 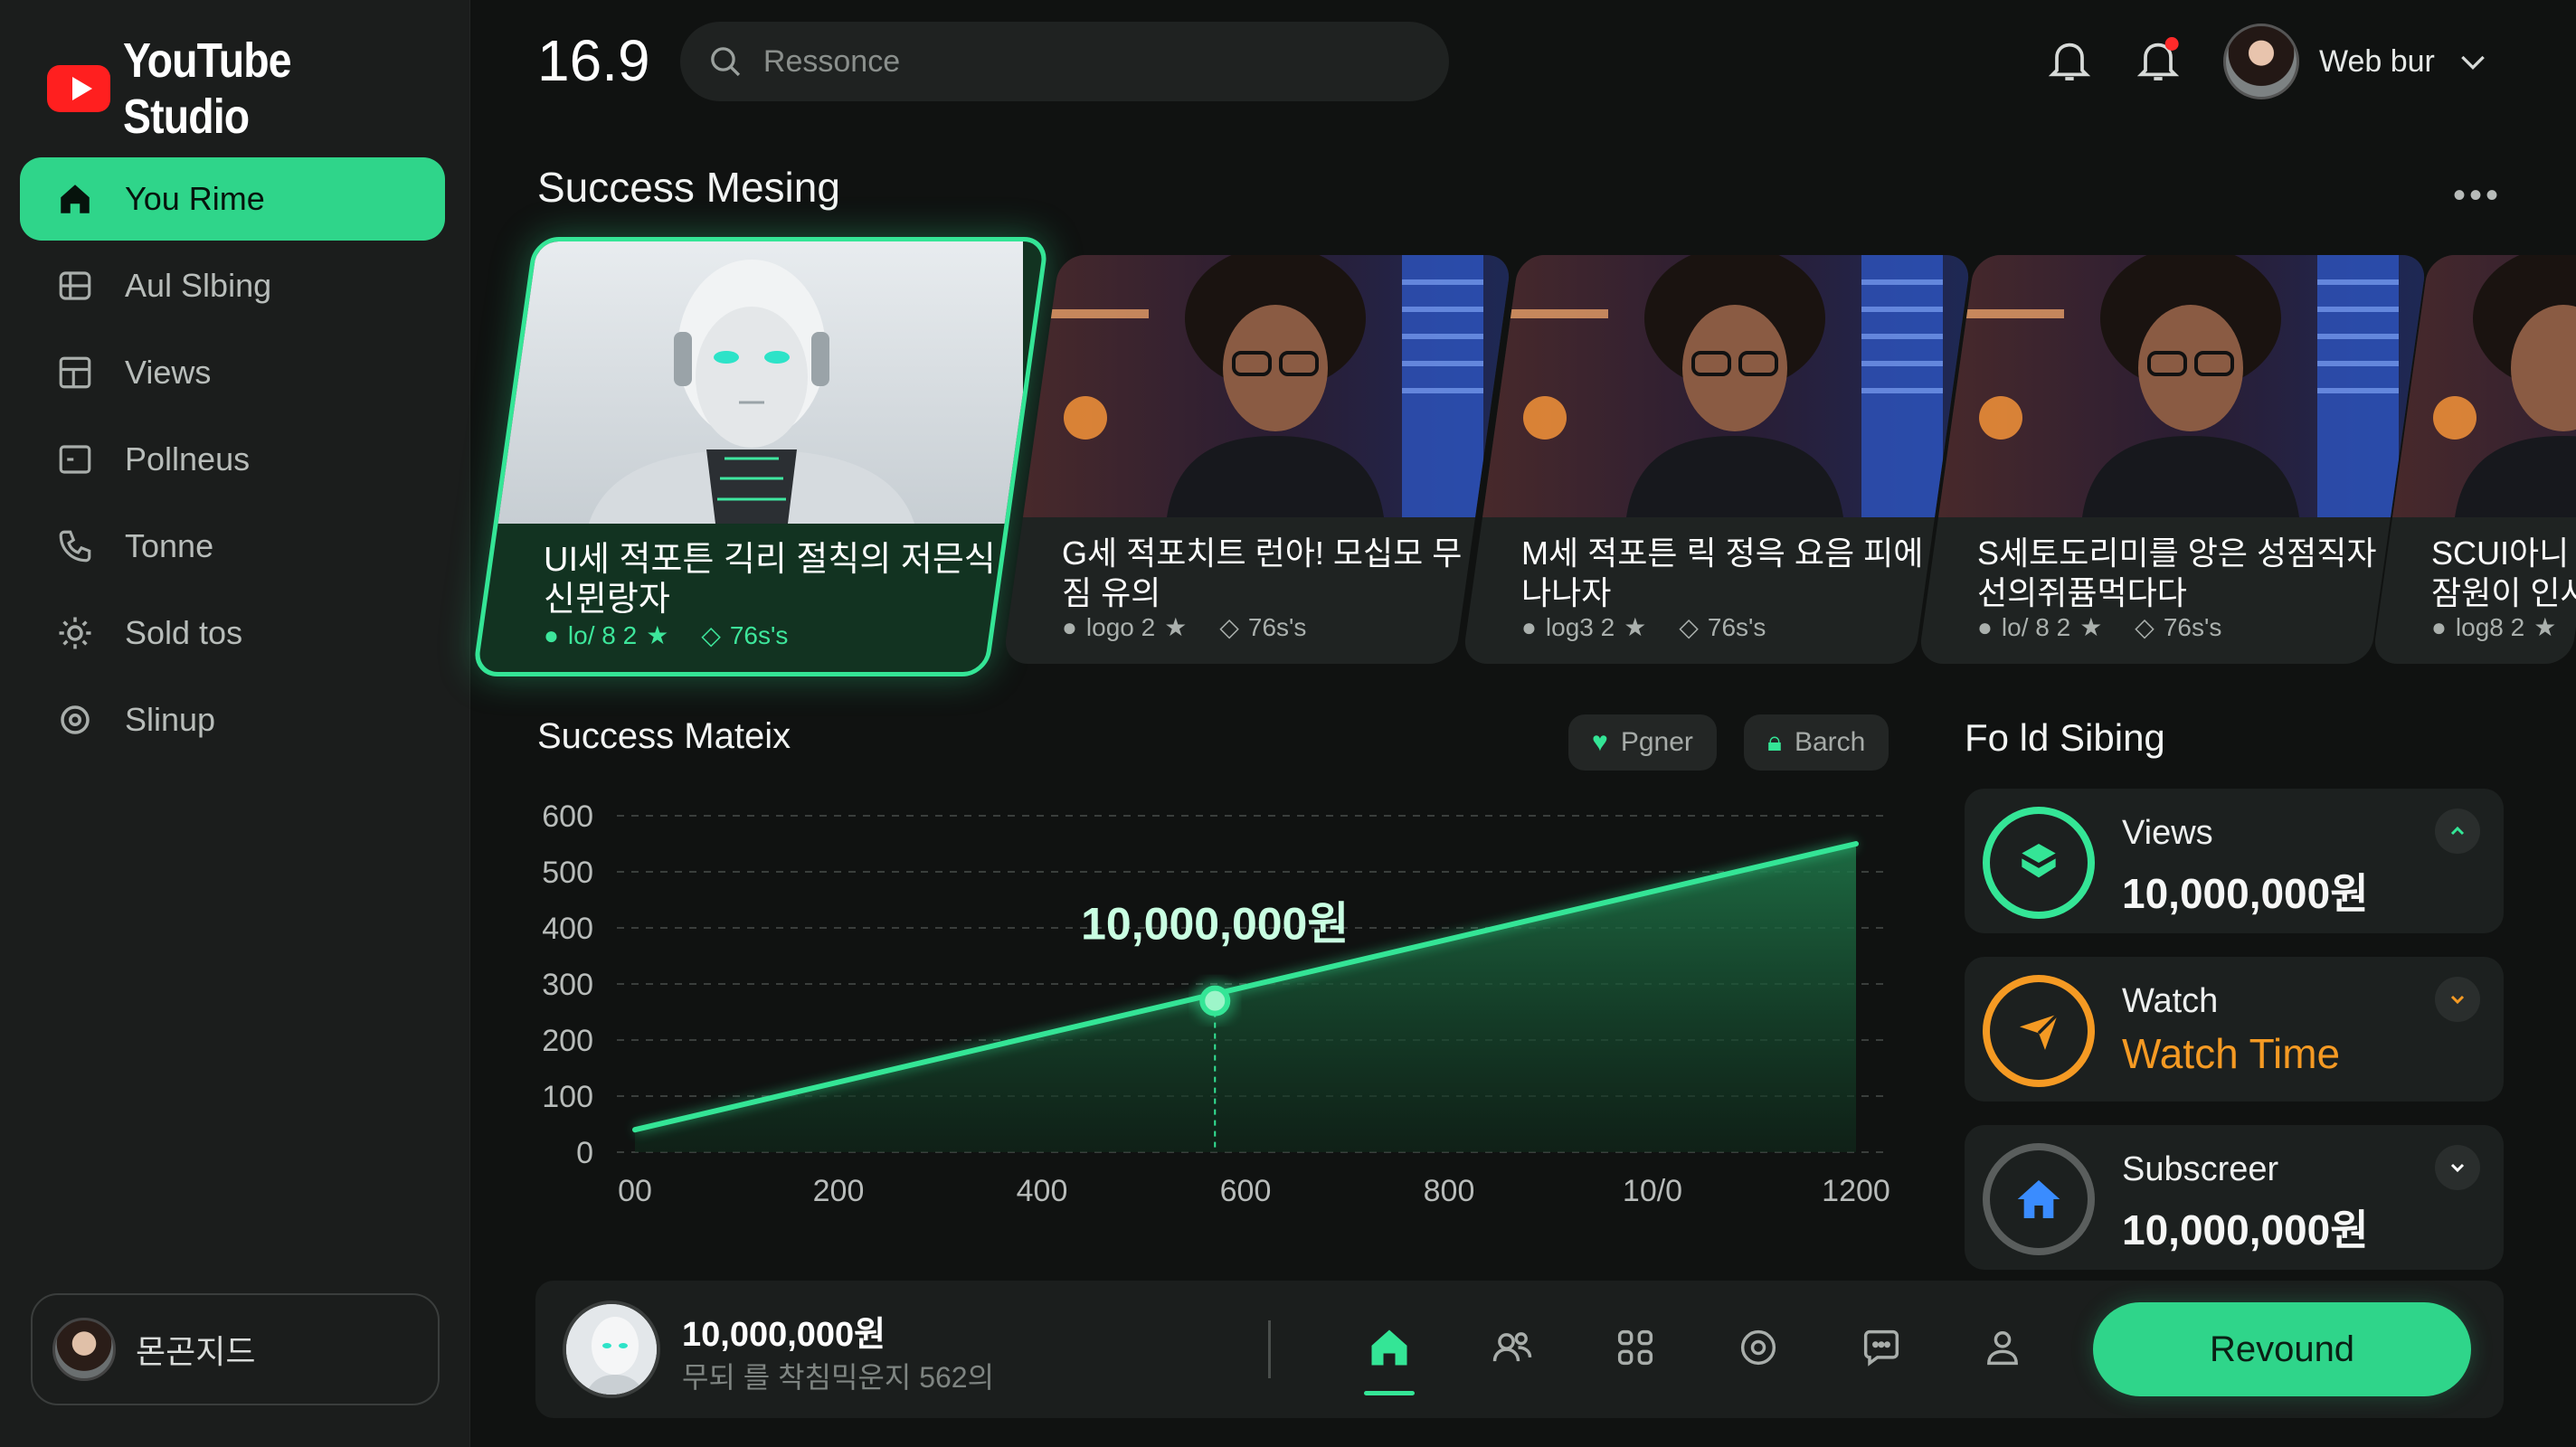 I want to click on plane-icon, so click(x=2039, y=1031).